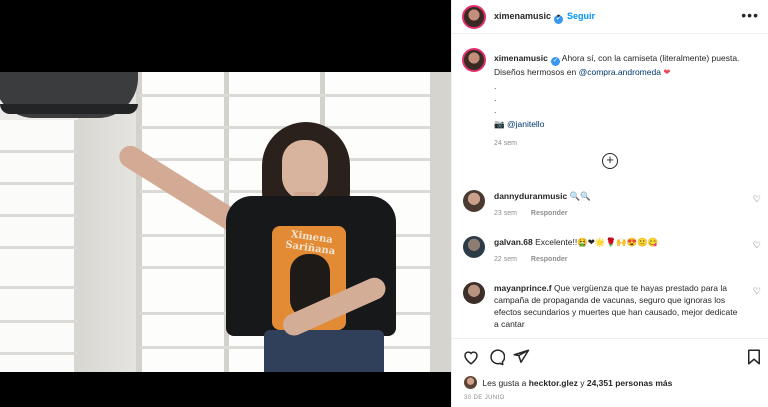  Describe the element at coordinates (69, 109) in the screenshot. I see `lamp-rim` at that location.